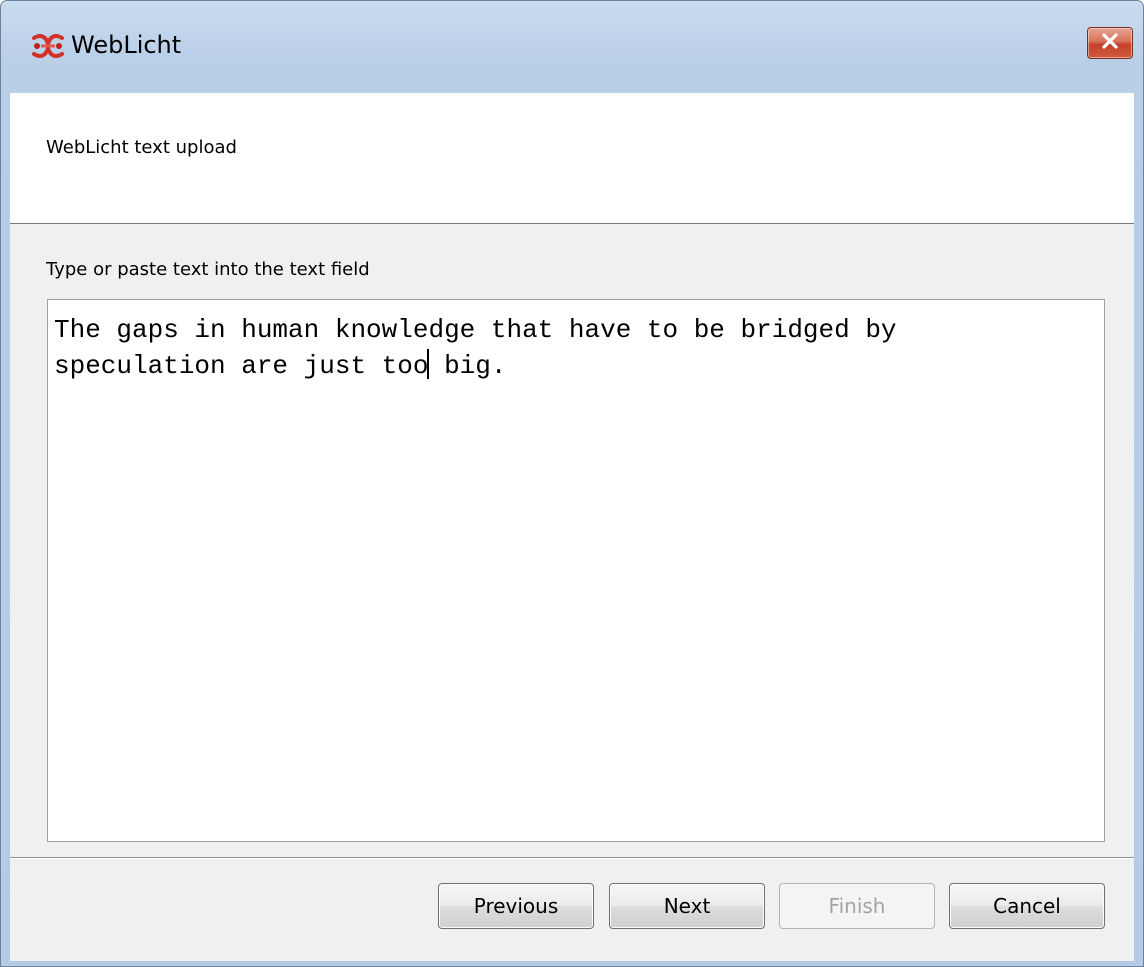 The width and height of the screenshot is (1144, 967). Describe the element at coordinates (208, 269) in the screenshot. I see `text-field-instruction: Type or paste text into the text field` at that location.